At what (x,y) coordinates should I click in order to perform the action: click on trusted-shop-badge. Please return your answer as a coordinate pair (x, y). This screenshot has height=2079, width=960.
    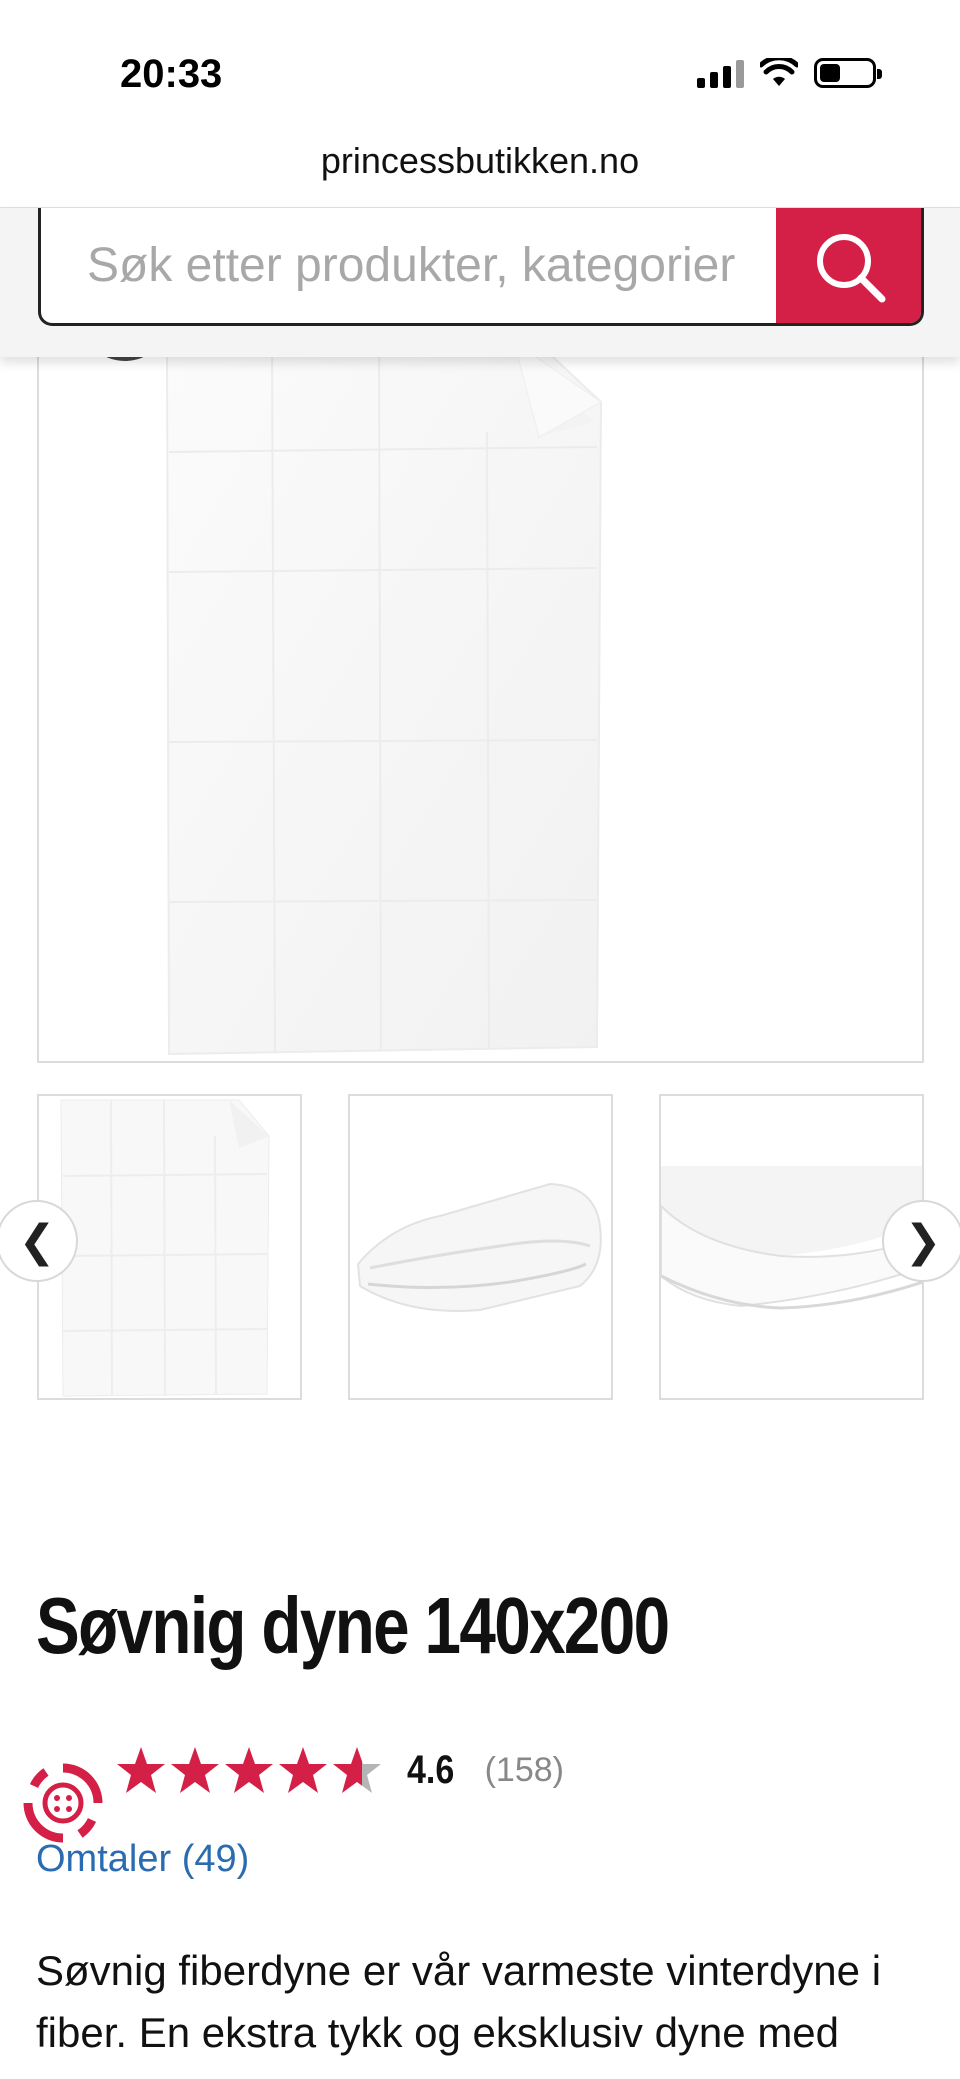
    Looking at the image, I should click on (63, 1803).